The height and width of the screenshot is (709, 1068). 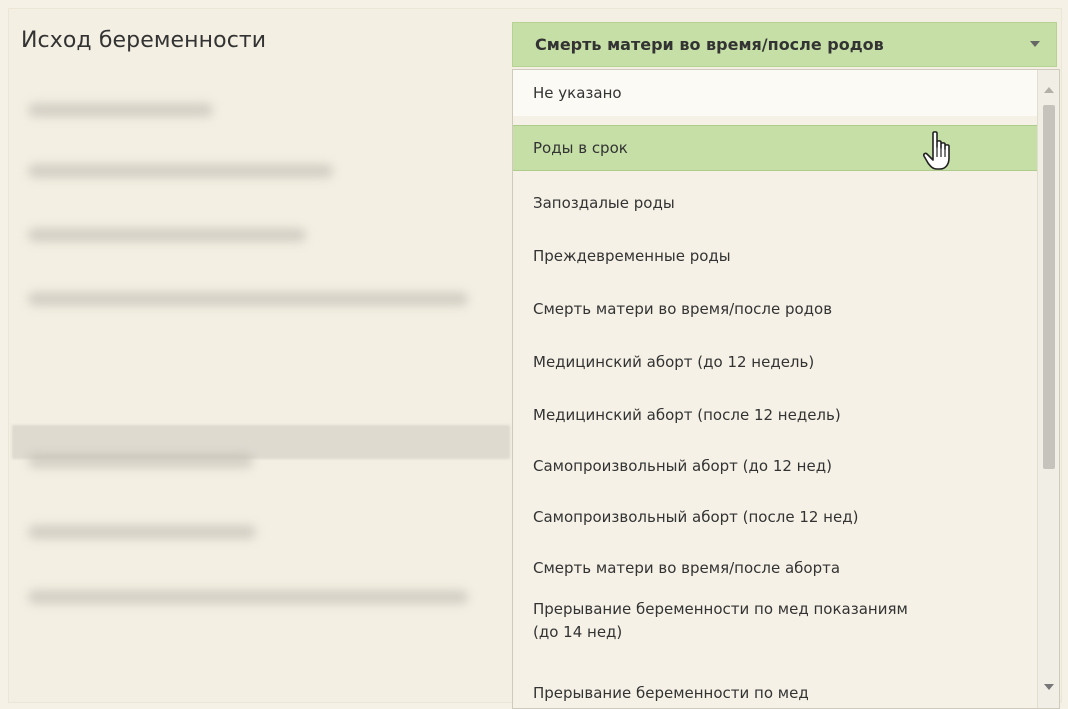 I want to click on option-spontaneous-abortion-before-12: Самопроизвольный аборт (до 12 нед), so click(x=775, y=466).